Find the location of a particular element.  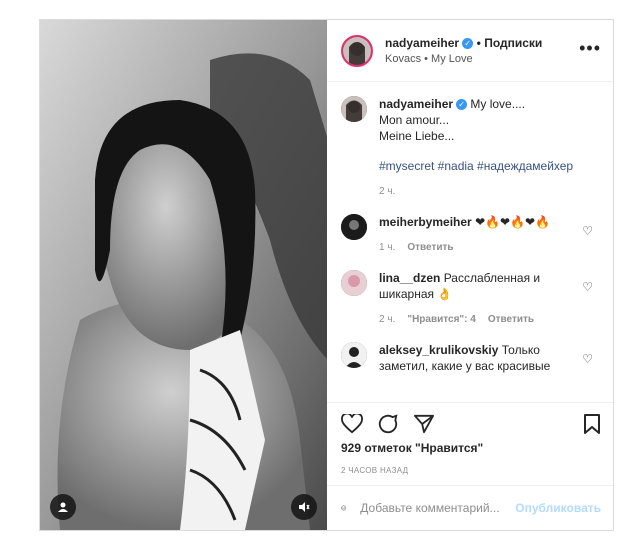

speaker-icon is located at coordinates (304, 507).